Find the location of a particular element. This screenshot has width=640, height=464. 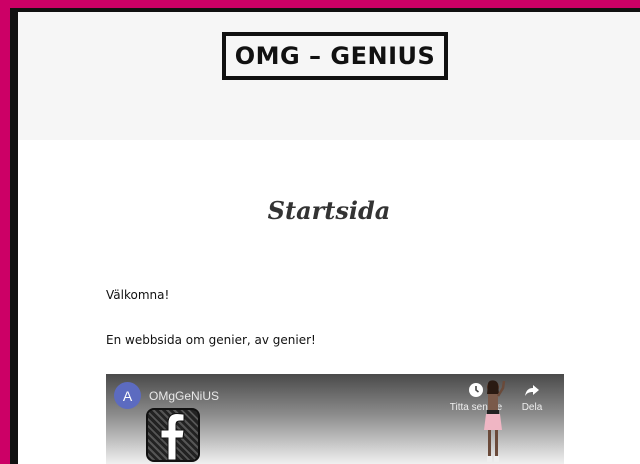

share-label: Dela is located at coordinates (532, 407).